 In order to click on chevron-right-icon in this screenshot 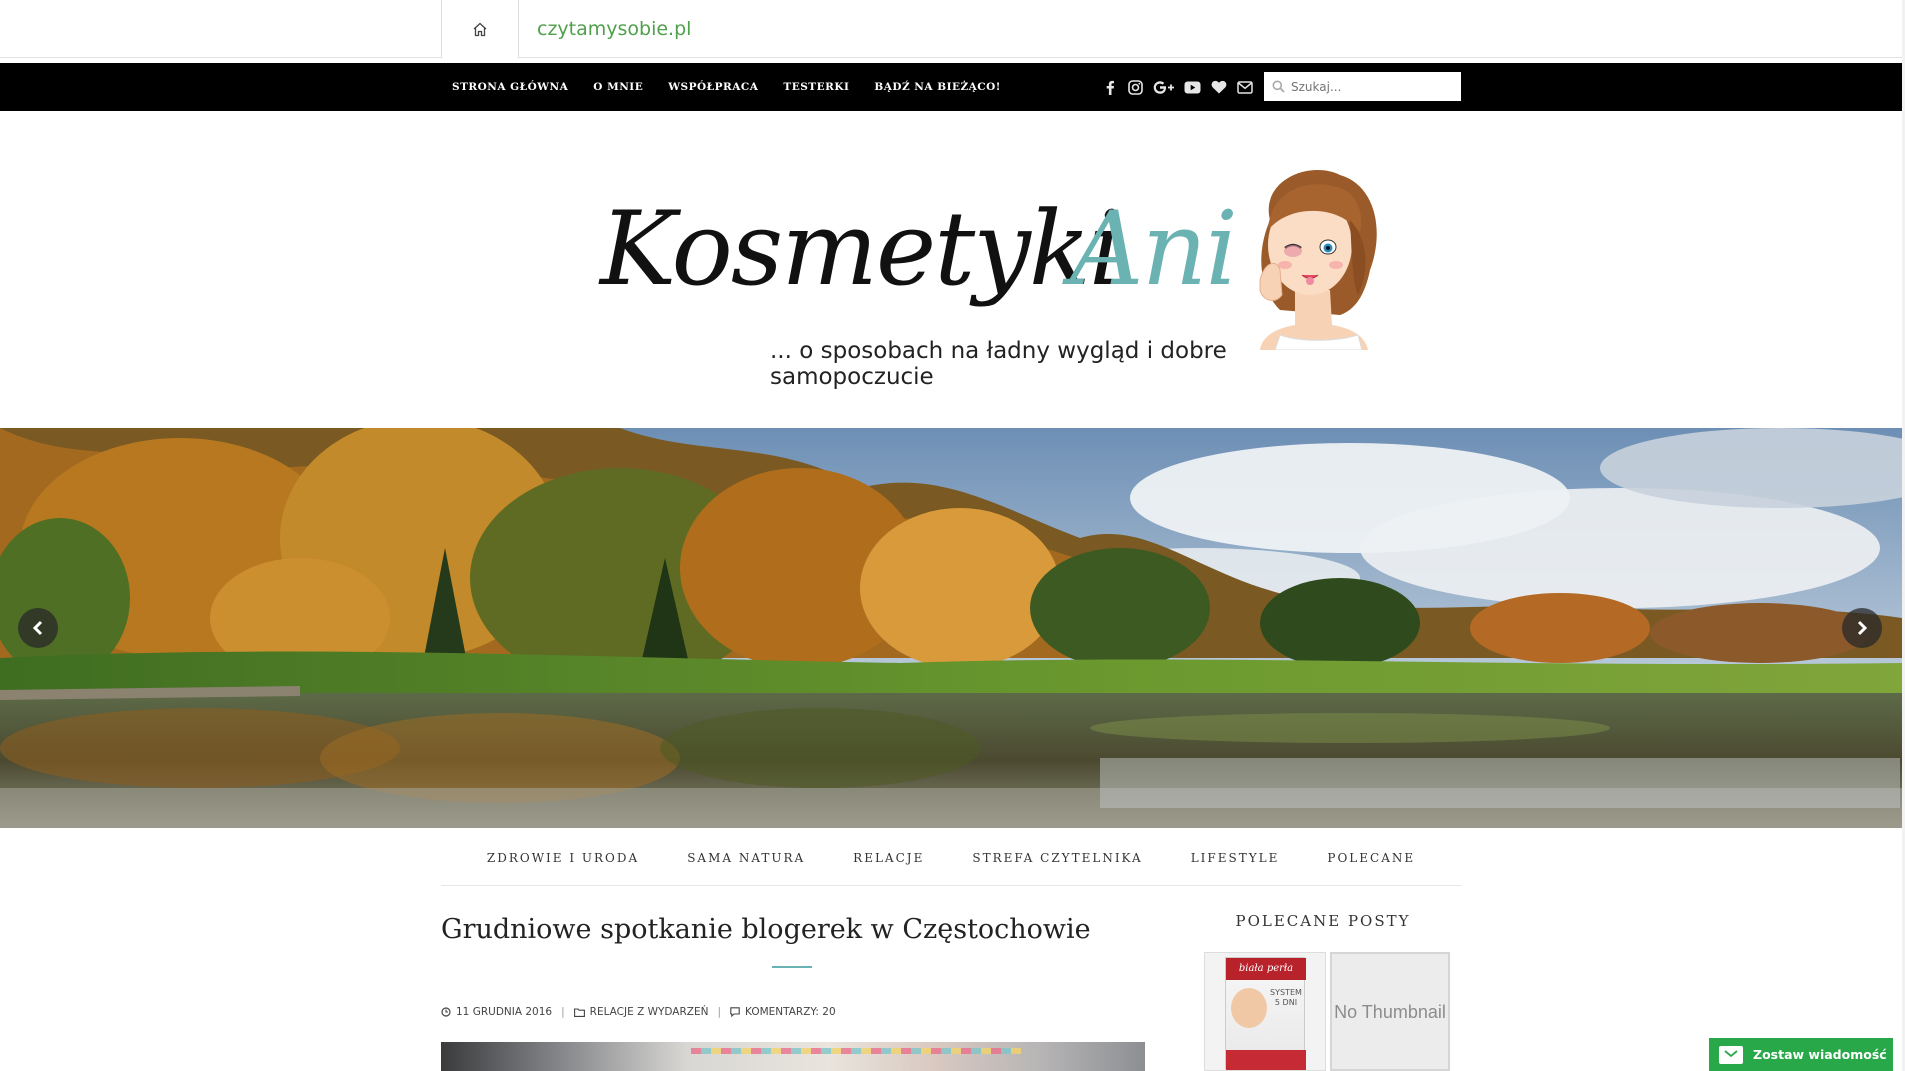, I will do `click(1862, 628)`.